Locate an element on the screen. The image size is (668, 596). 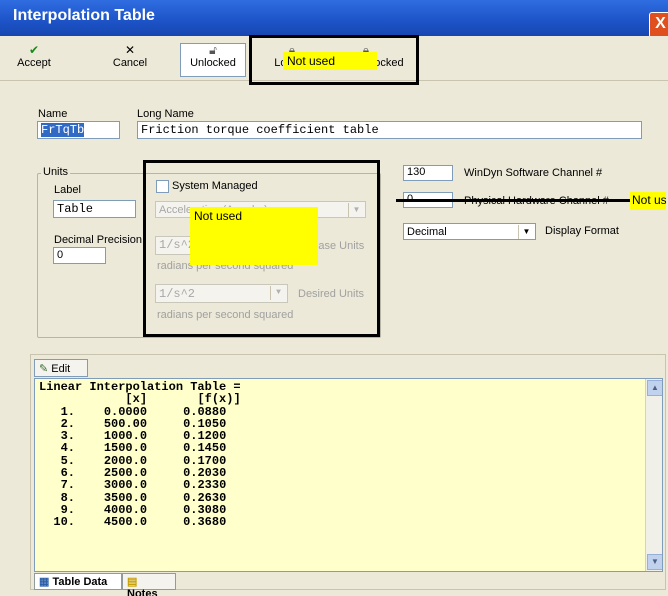
open-lock-icon: 🔓︎ is located at coordinates (213, 50).